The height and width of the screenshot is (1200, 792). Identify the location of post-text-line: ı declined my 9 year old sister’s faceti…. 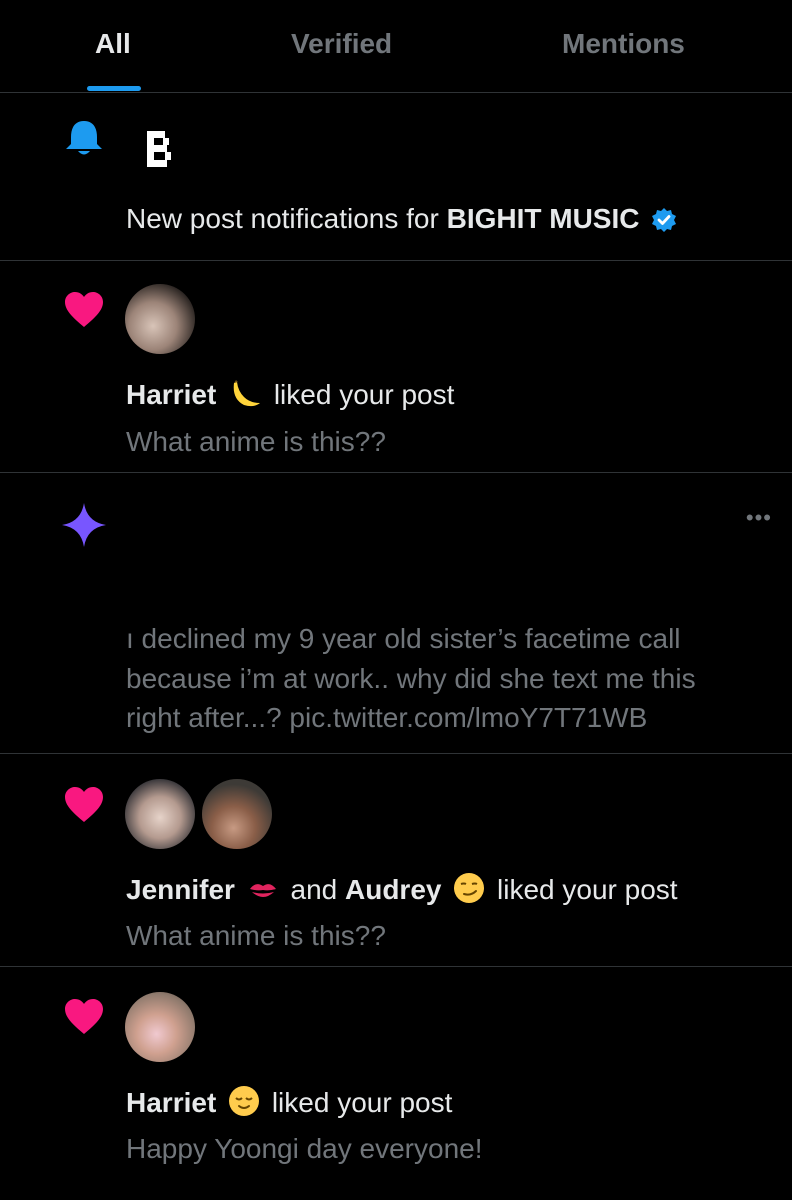
(403, 638).